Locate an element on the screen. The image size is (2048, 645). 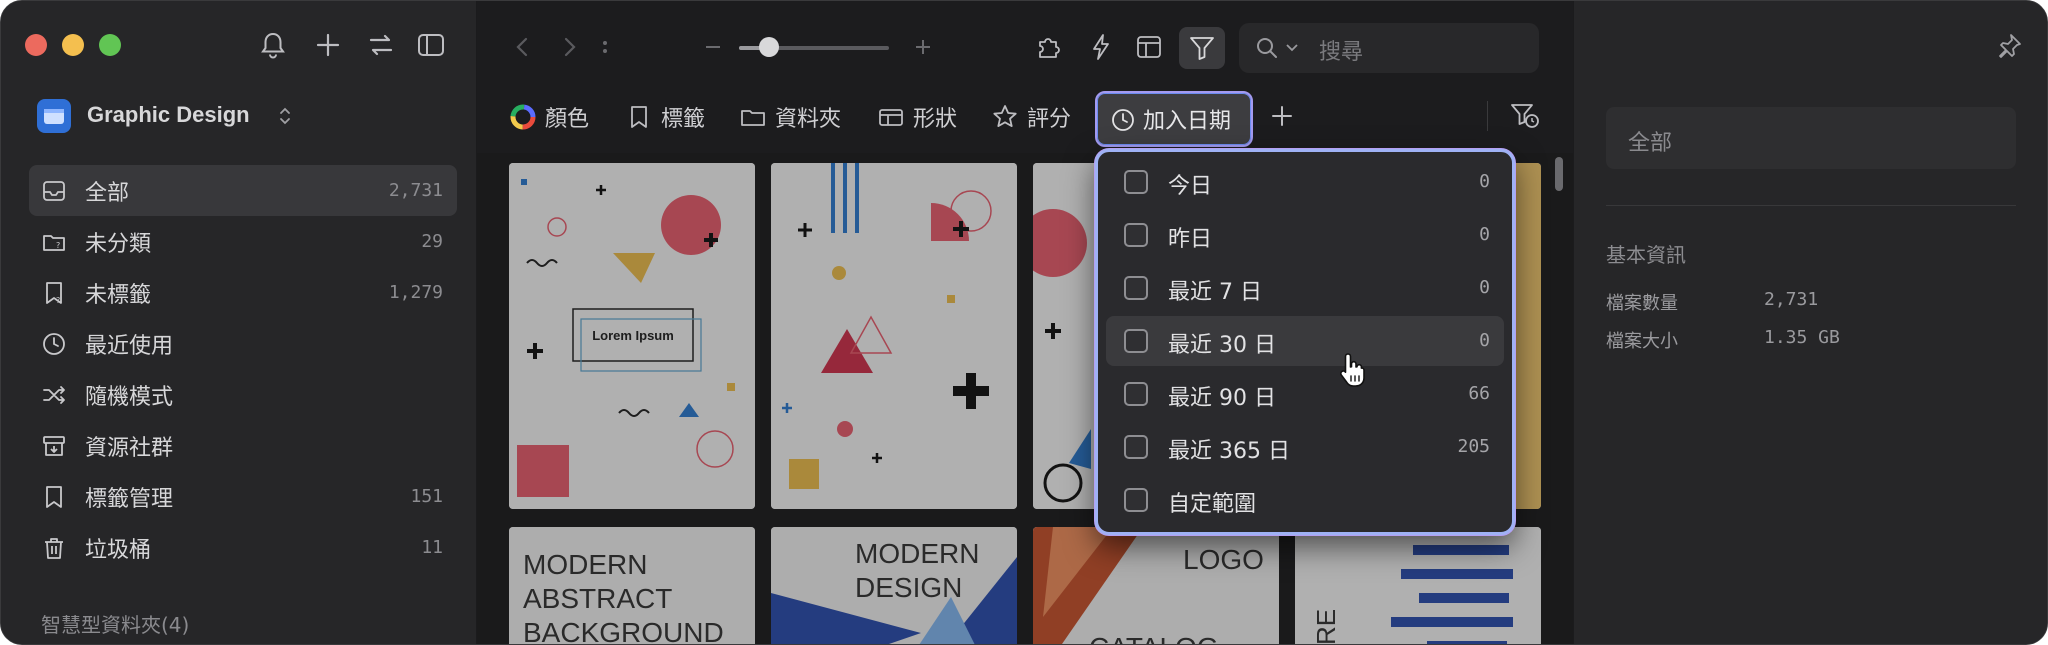
date-option: 最近 7 日 0 is located at coordinates (1305, 288).